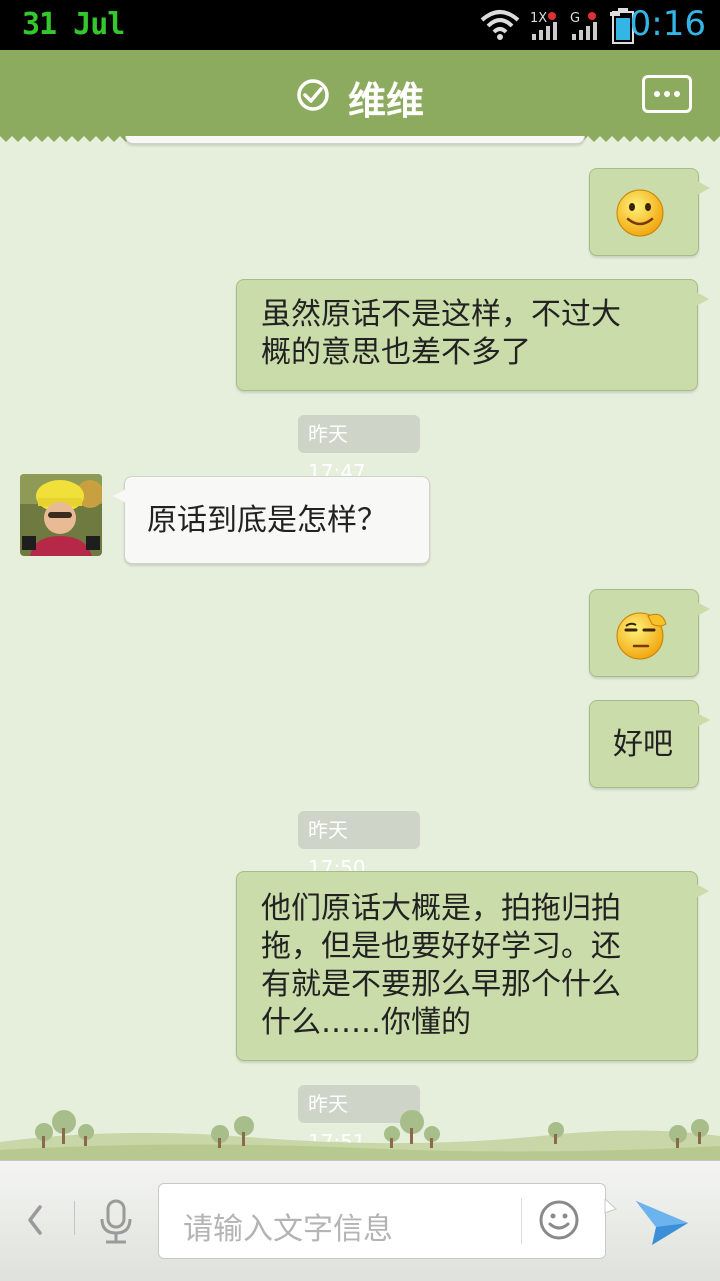  What do you see at coordinates (583, 25) in the screenshot?
I see `cell-signal-g-icon: G` at bounding box center [583, 25].